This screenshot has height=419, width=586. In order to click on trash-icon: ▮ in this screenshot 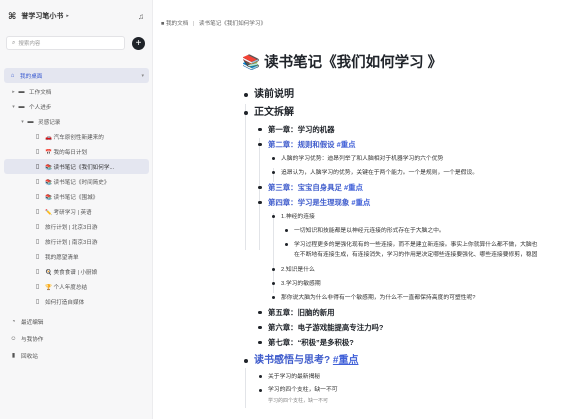, I will do `click(13, 356)`.